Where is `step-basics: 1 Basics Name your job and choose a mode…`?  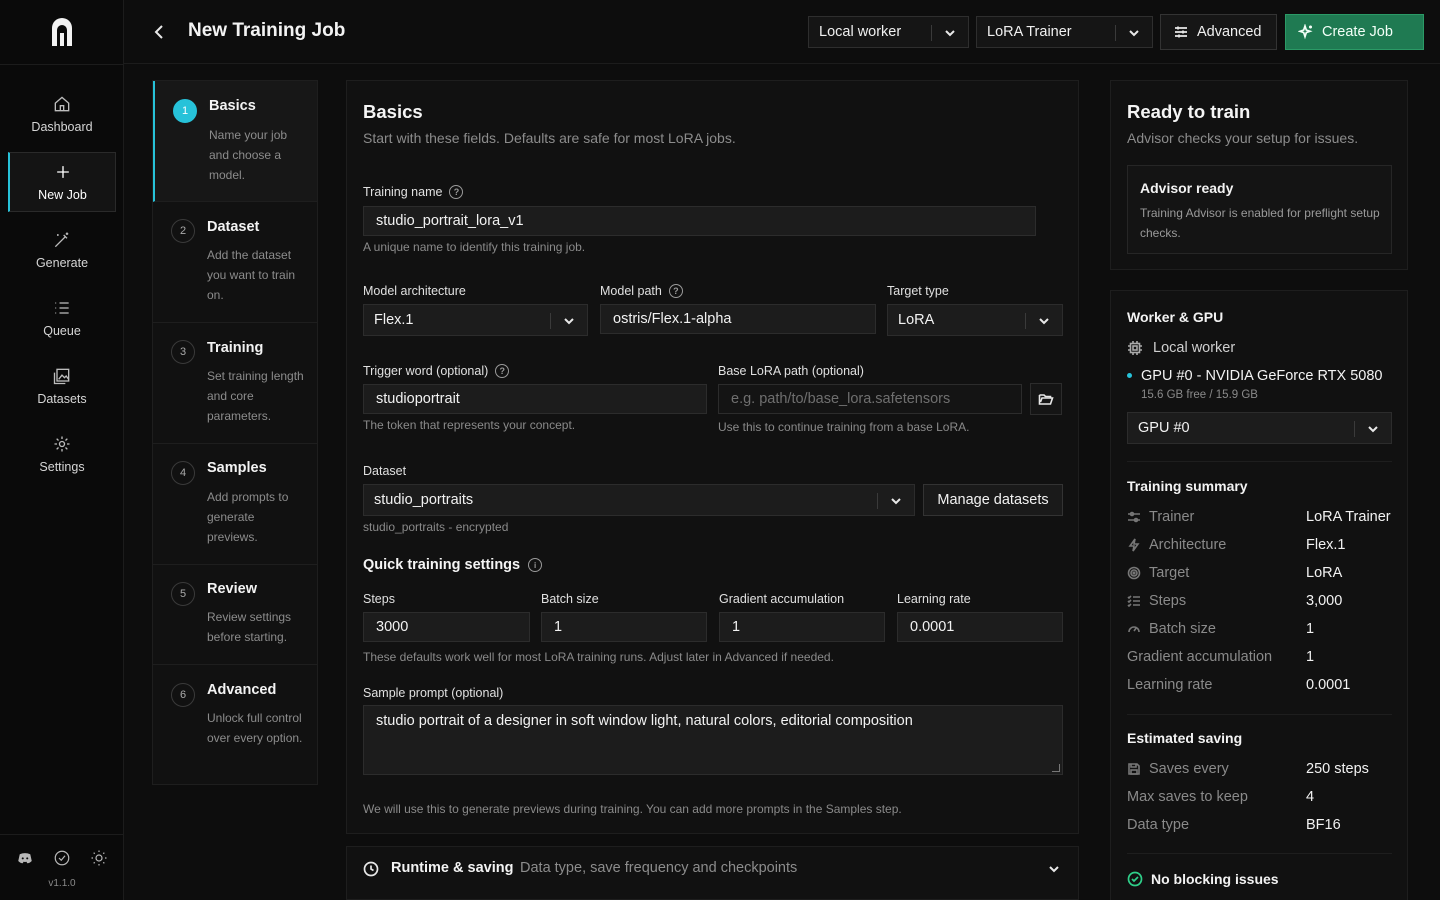 step-basics: 1 Basics Name your job and choose a mode… is located at coordinates (235, 141).